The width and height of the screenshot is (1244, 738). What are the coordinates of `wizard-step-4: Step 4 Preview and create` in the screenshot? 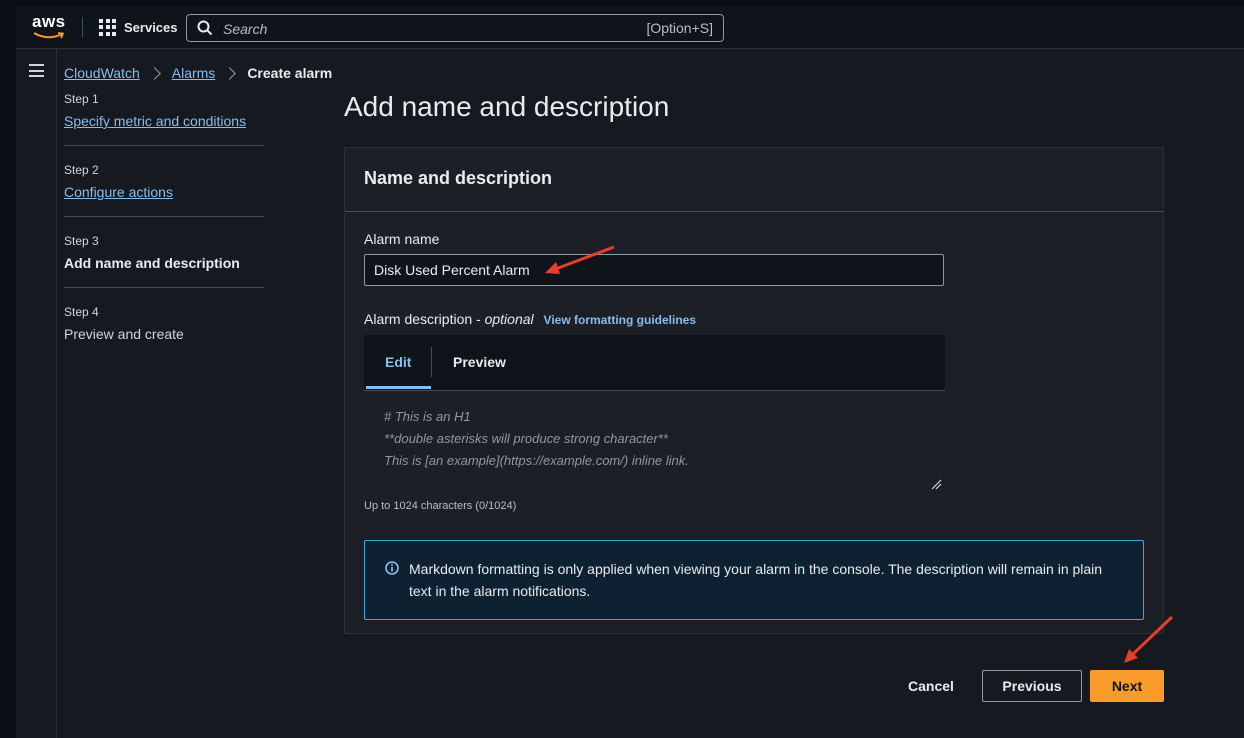 It's located at (164, 331).